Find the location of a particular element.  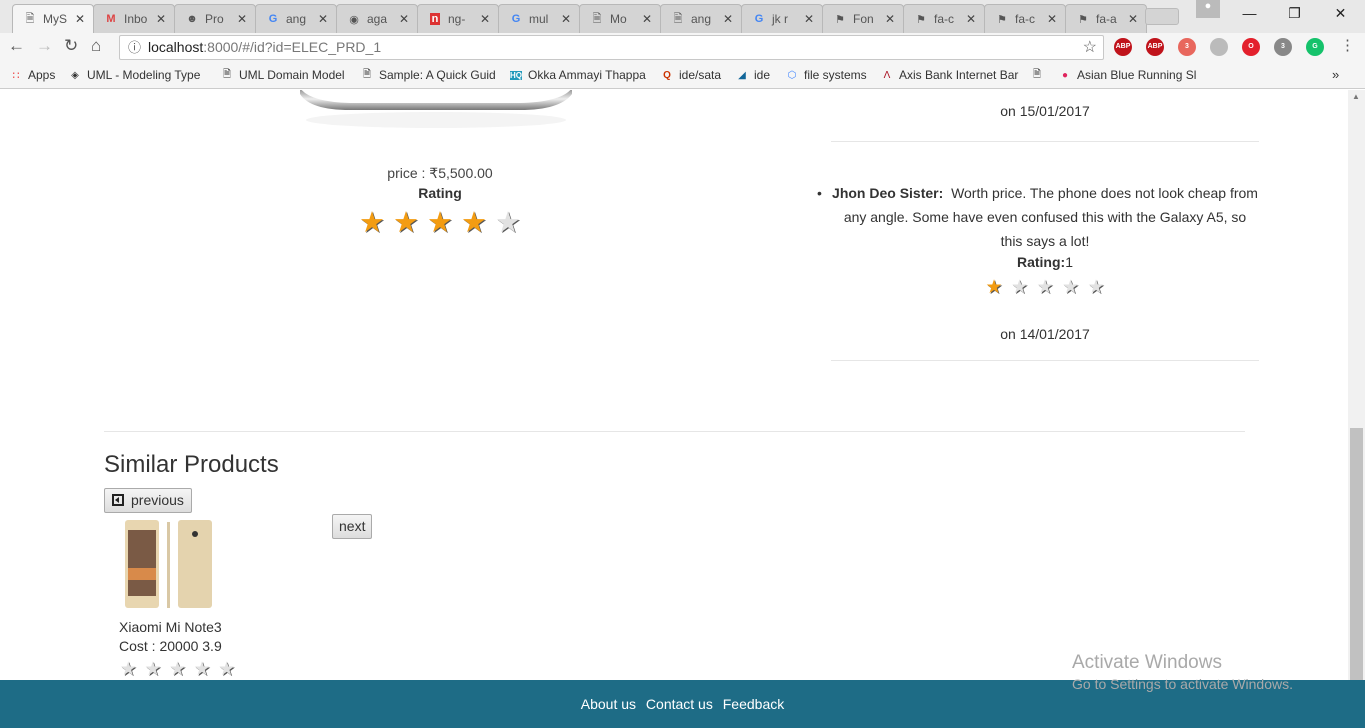

bookmark-item: ⬡ file systems is located at coordinates (826, 75).